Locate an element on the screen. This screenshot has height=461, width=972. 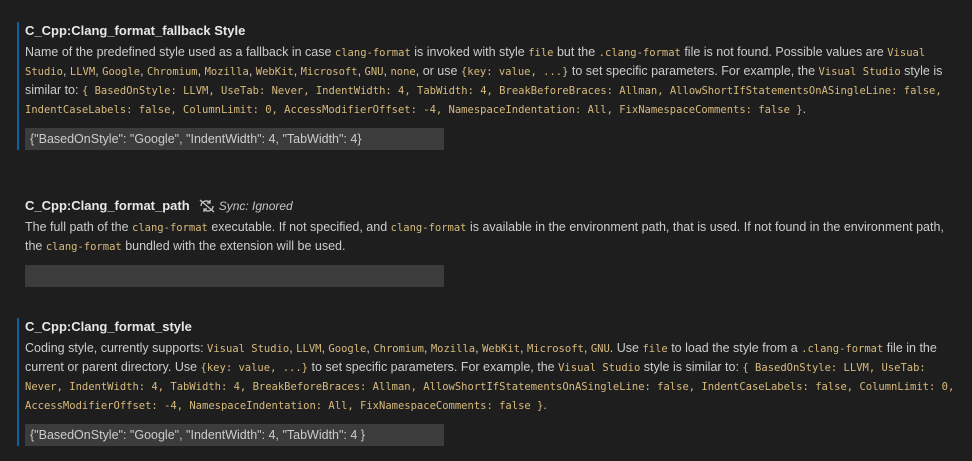
description-text: to load the style from a is located at coordinates (734, 348).